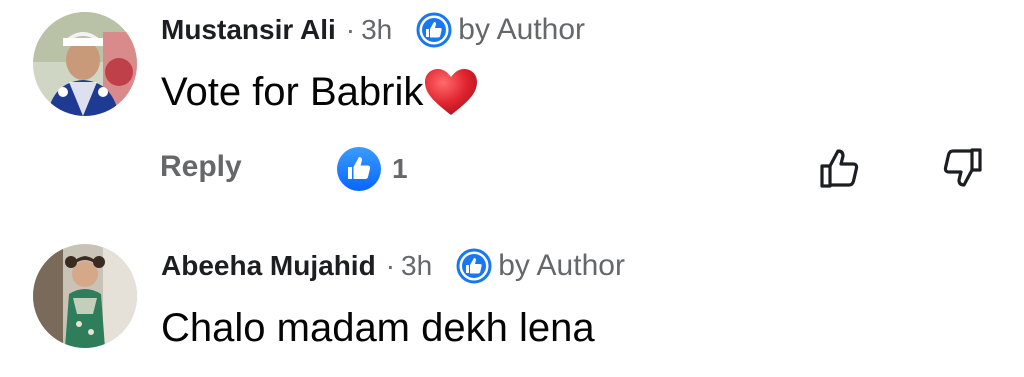 The image size is (1024, 377). What do you see at coordinates (451, 92) in the screenshot?
I see `red-heart-icon` at bounding box center [451, 92].